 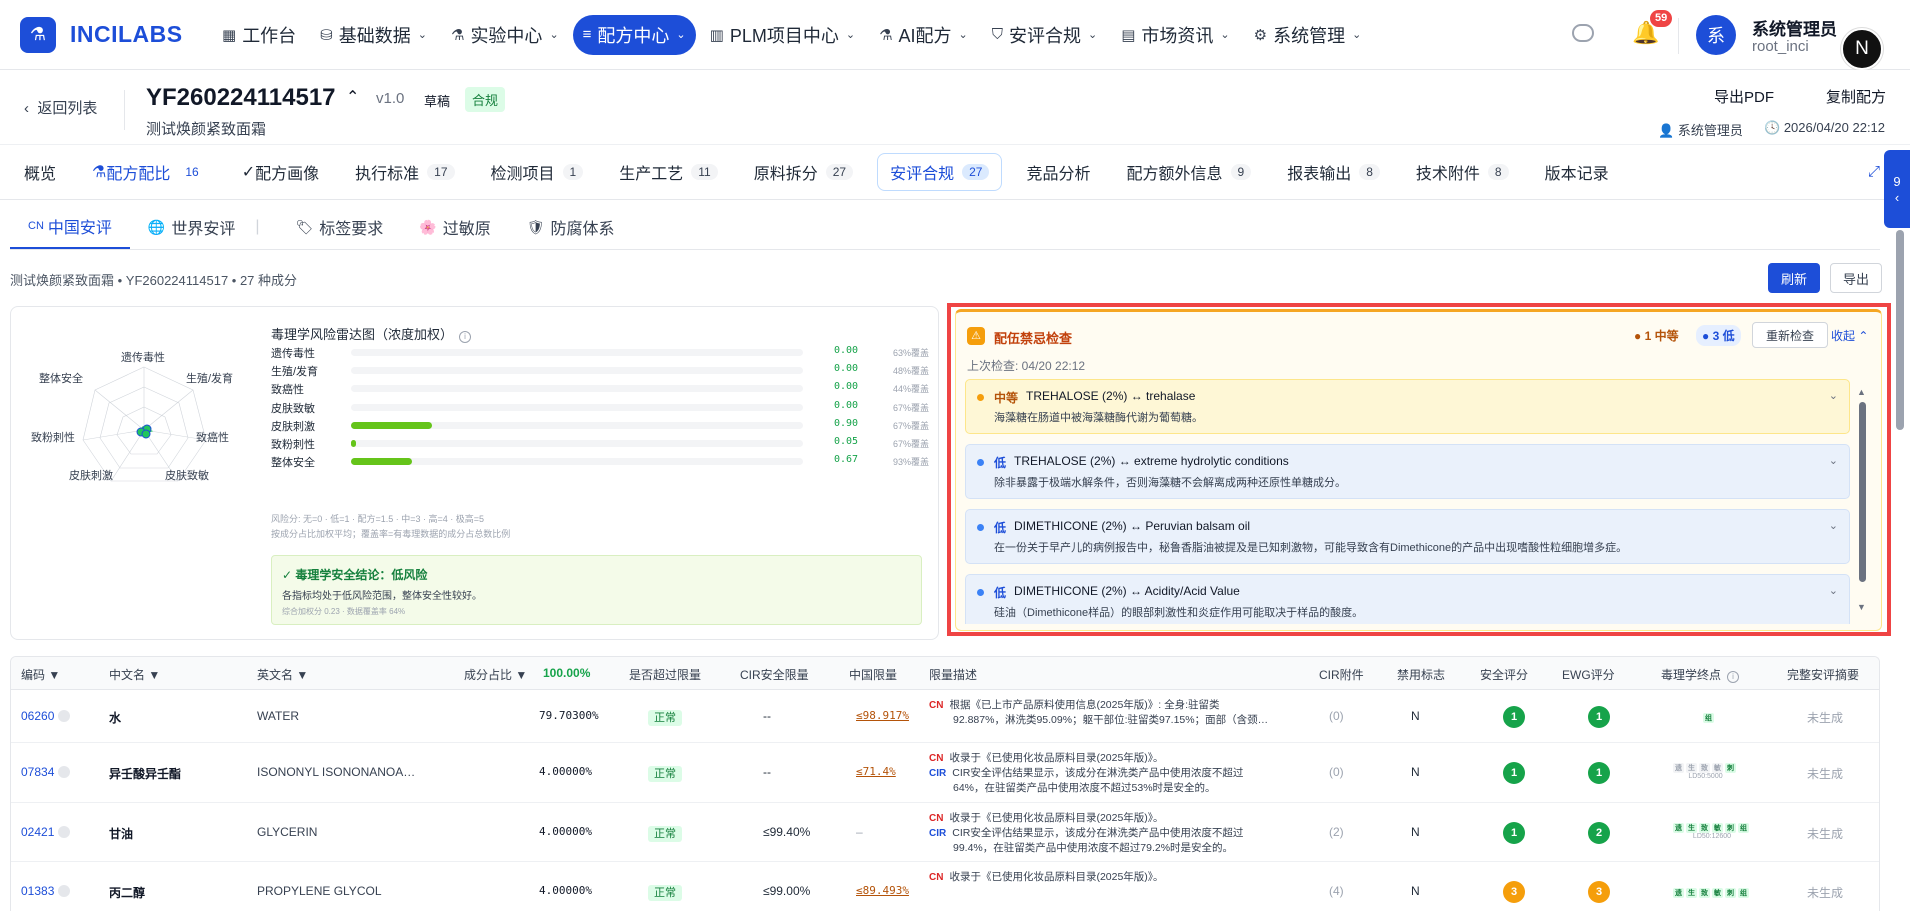 What do you see at coordinates (774, 675) in the screenshot?
I see `col-cir-limit: CIR安全限量` at bounding box center [774, 675].